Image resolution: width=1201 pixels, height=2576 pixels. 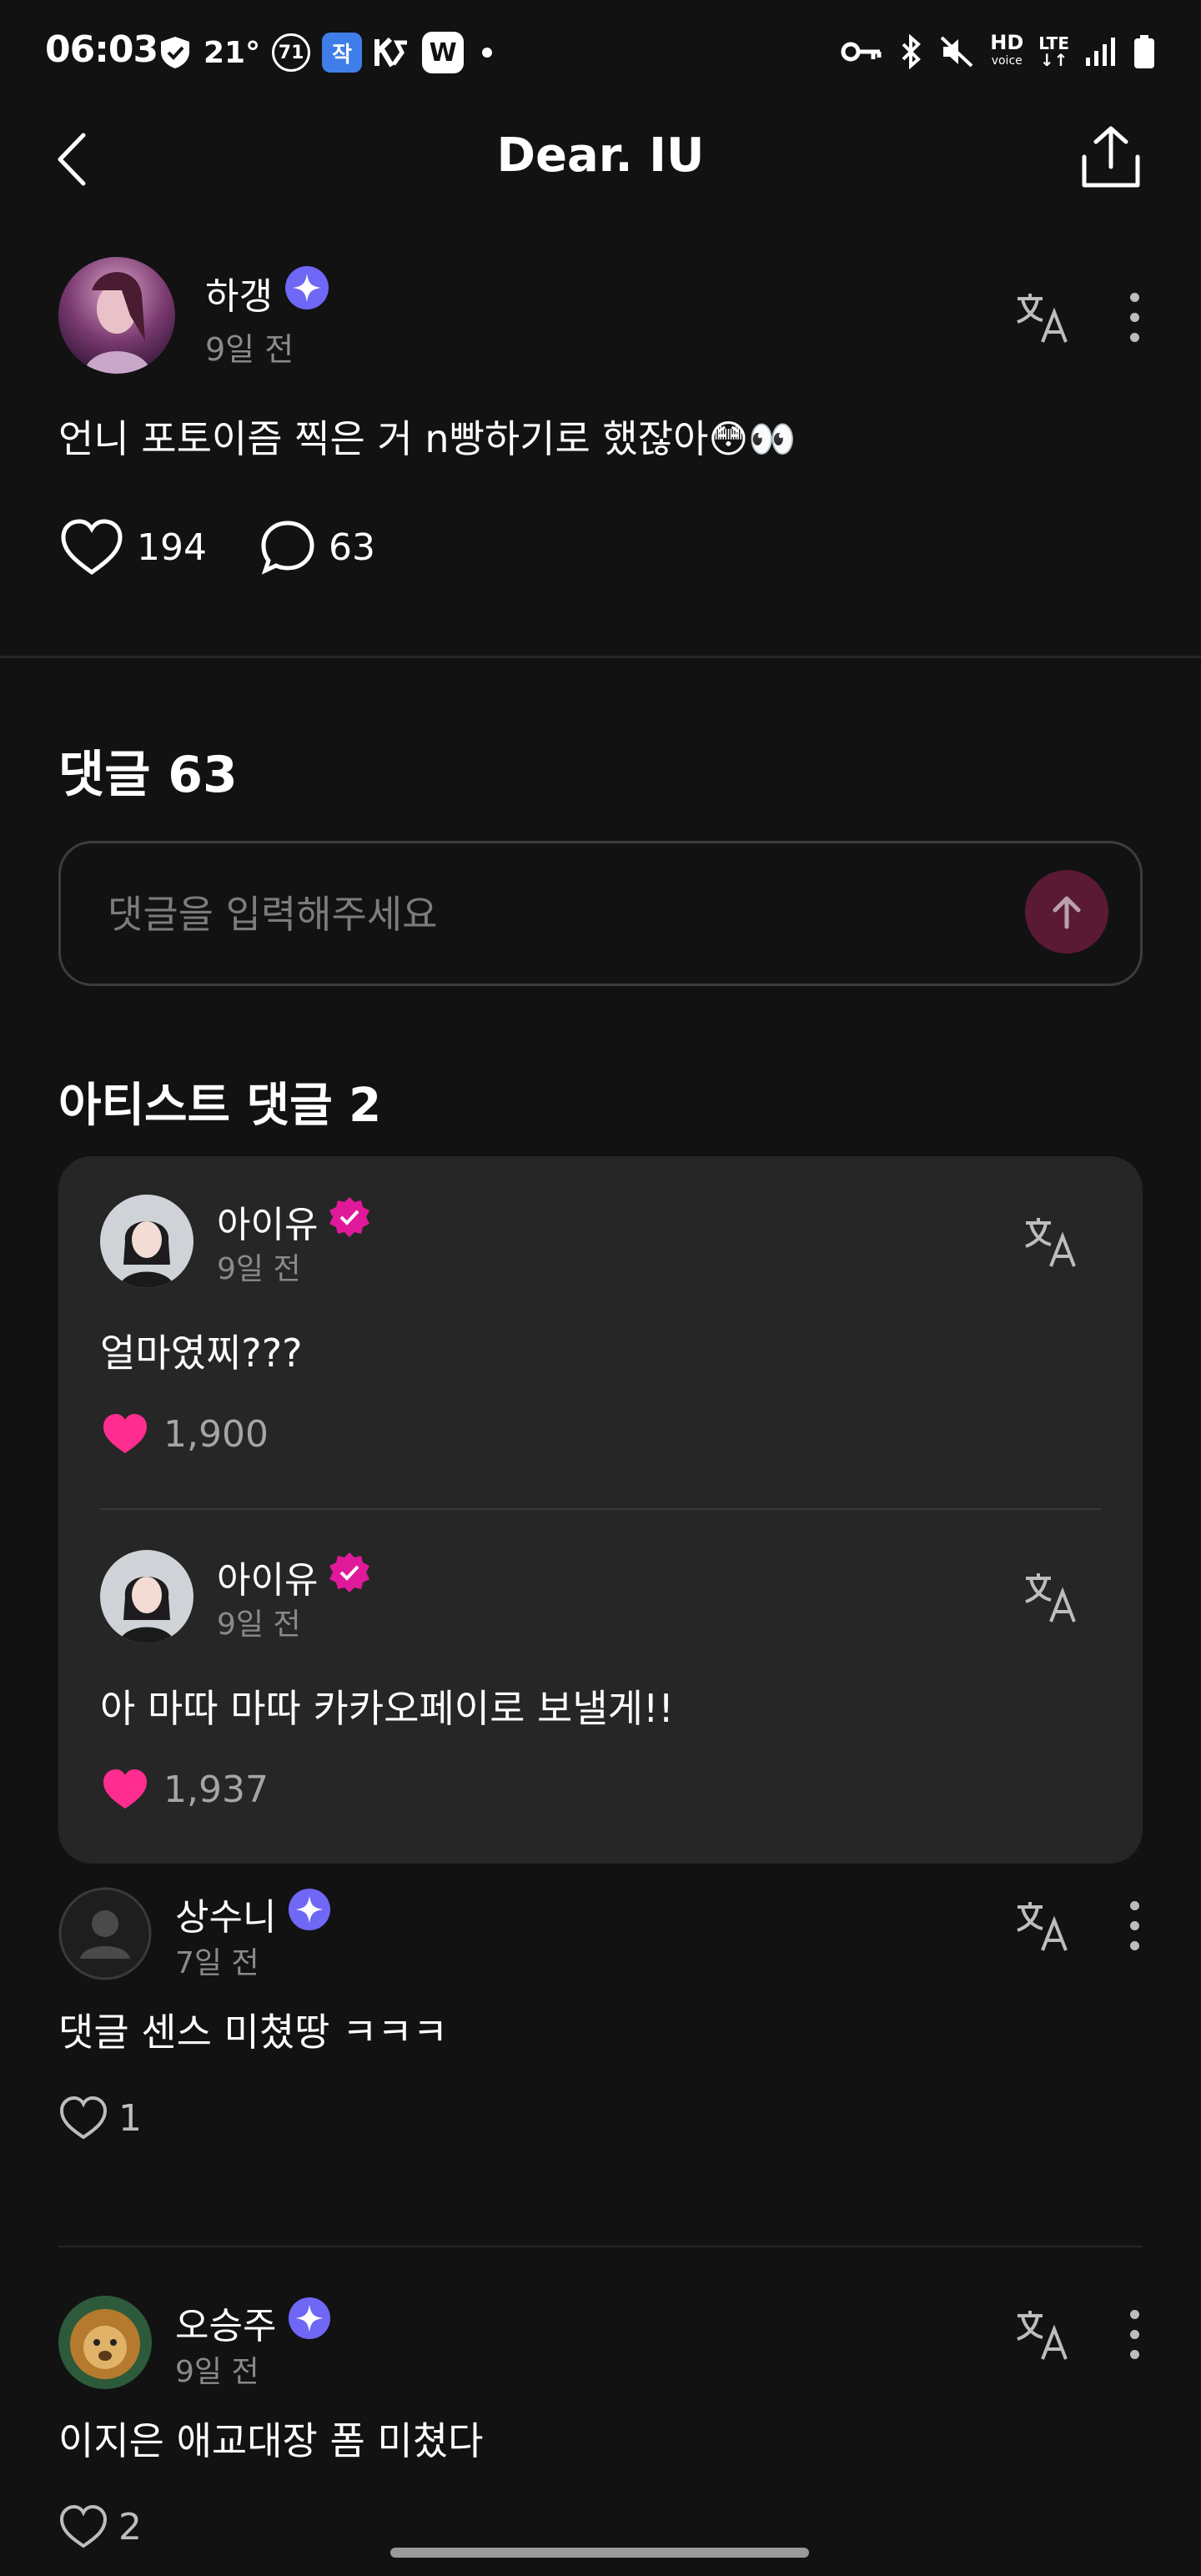 What do you see at coordinates (239, 292) in the screenshot?
I see `post-author-name: 하갱` at bounding box center [239, 292].